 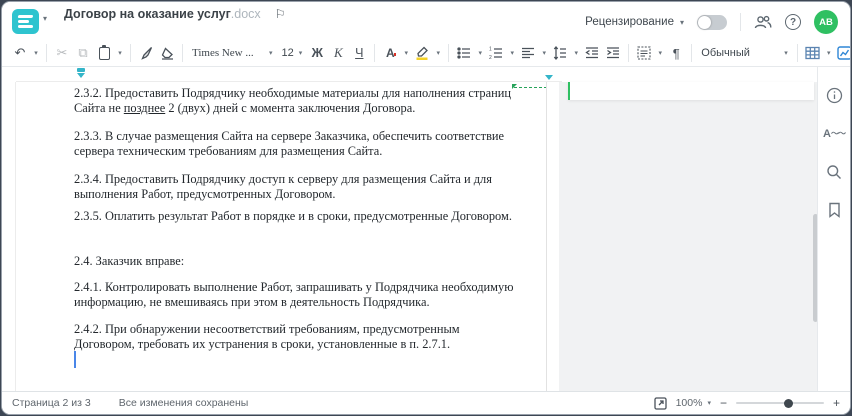 What do you see at coordinates (464, 53) in the screenshot?
I see `bullet-list-button` at bounding box center [464, 53].